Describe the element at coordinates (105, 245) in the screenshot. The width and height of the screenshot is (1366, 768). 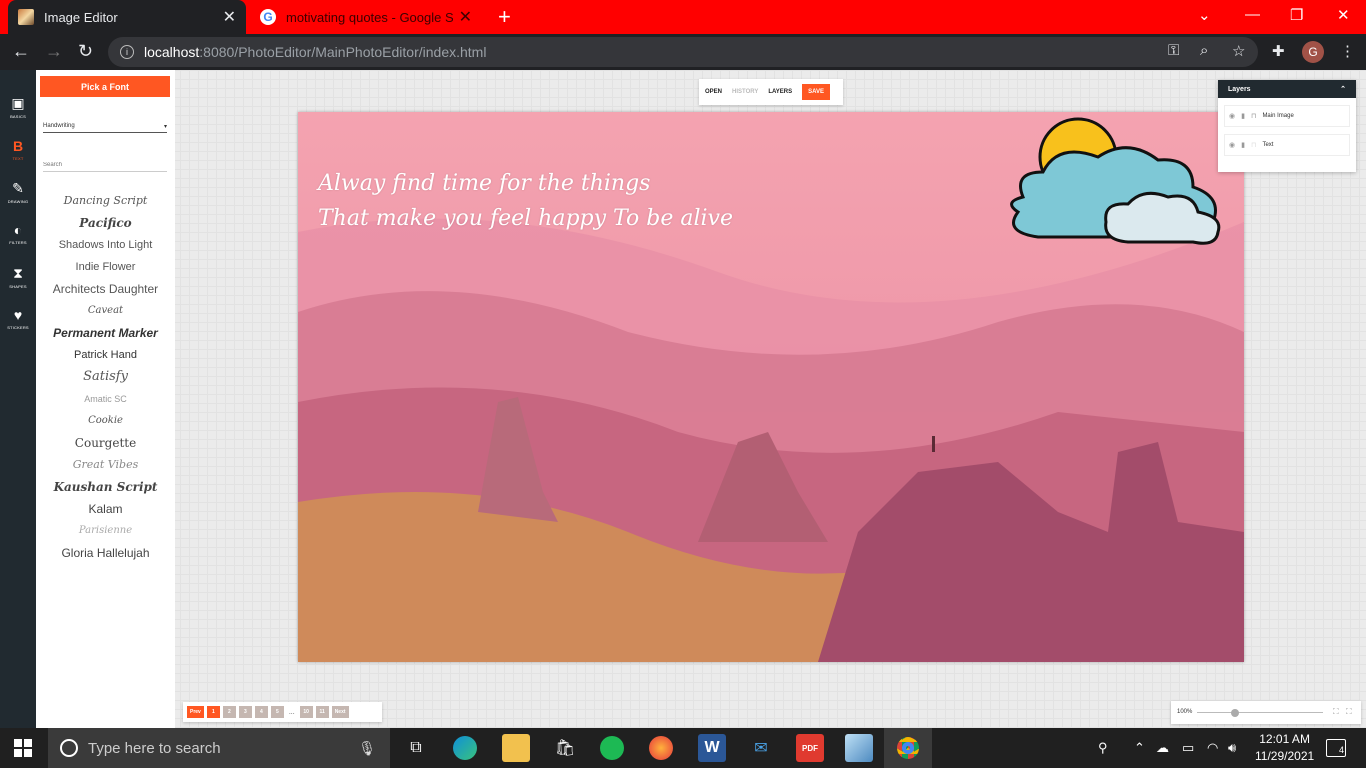
I see `font-item: Shadows Into Light` at that location.